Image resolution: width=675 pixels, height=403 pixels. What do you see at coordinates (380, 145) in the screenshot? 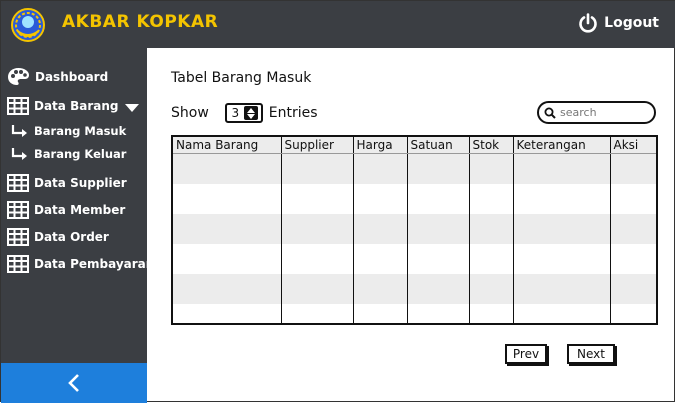
I see `column-header: Harga` at bounding box center [380, 145].